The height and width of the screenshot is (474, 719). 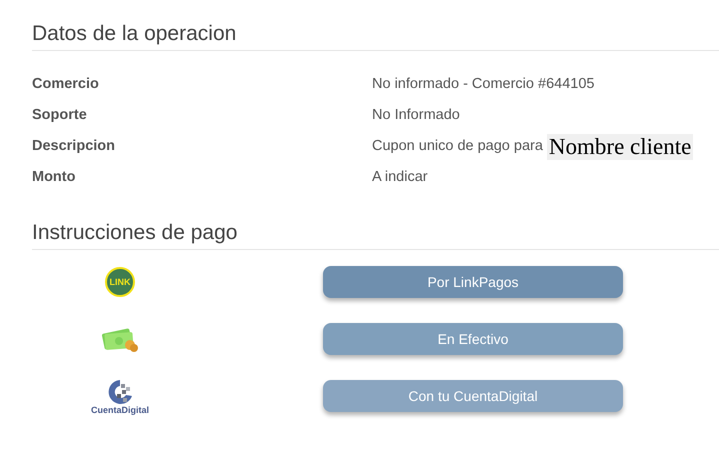 I want to click on payment-button: En Efectivo, so click(x=473, y=339).